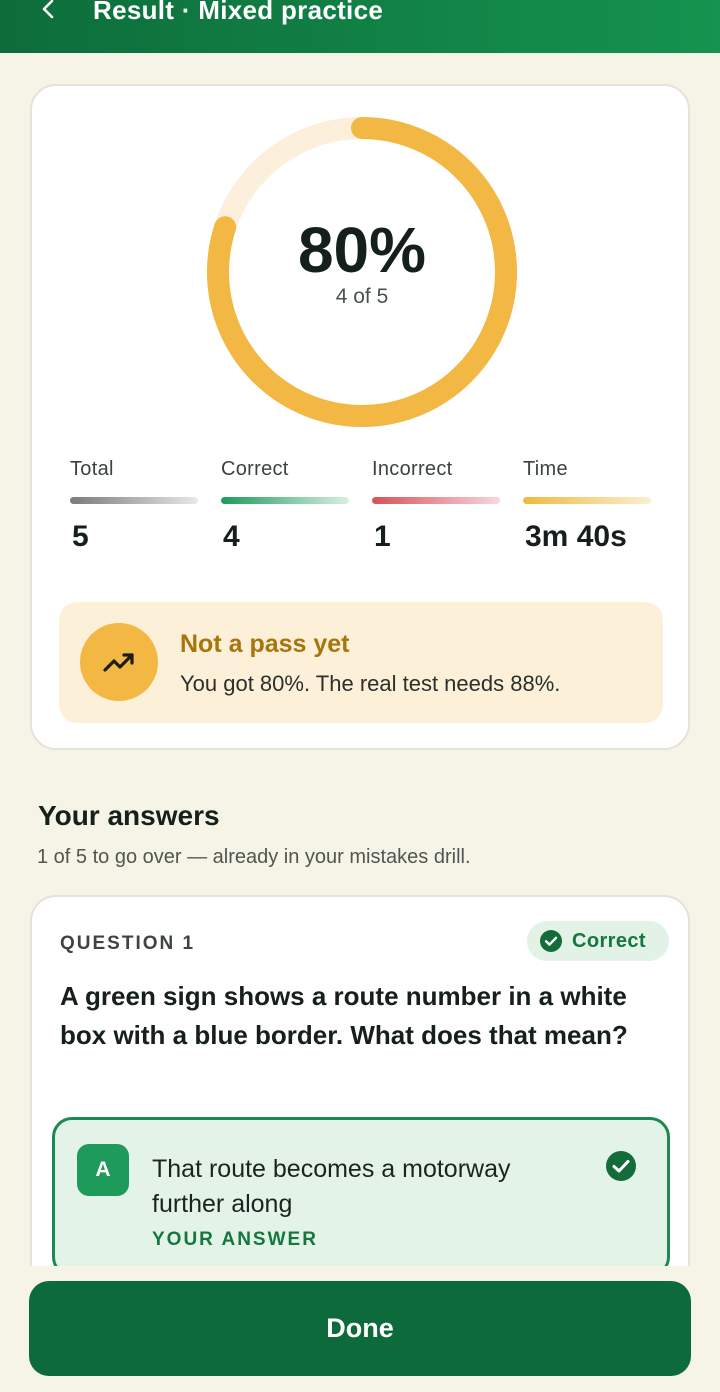 The width and height of the screenshot is (720, 1392). I want to click on back-button, so click(49, 12).